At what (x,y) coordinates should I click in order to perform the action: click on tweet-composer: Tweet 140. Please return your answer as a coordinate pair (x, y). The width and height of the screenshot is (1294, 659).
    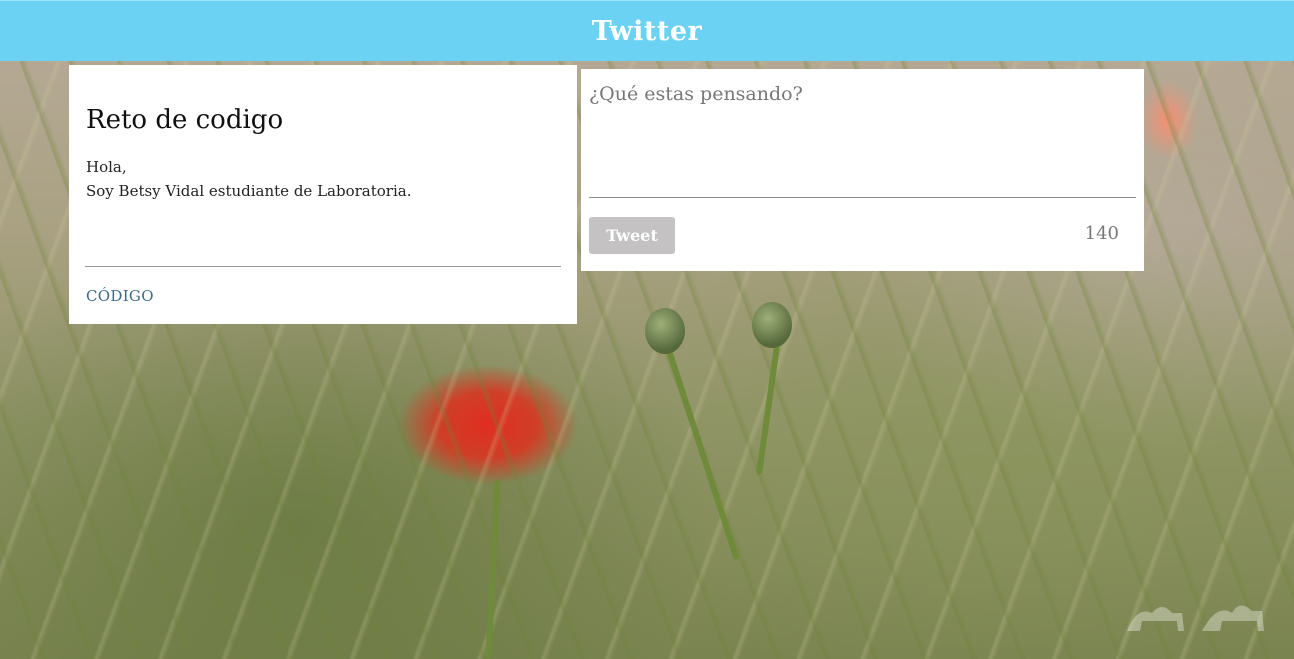
    Looking at the image, I should click on (862, 170).